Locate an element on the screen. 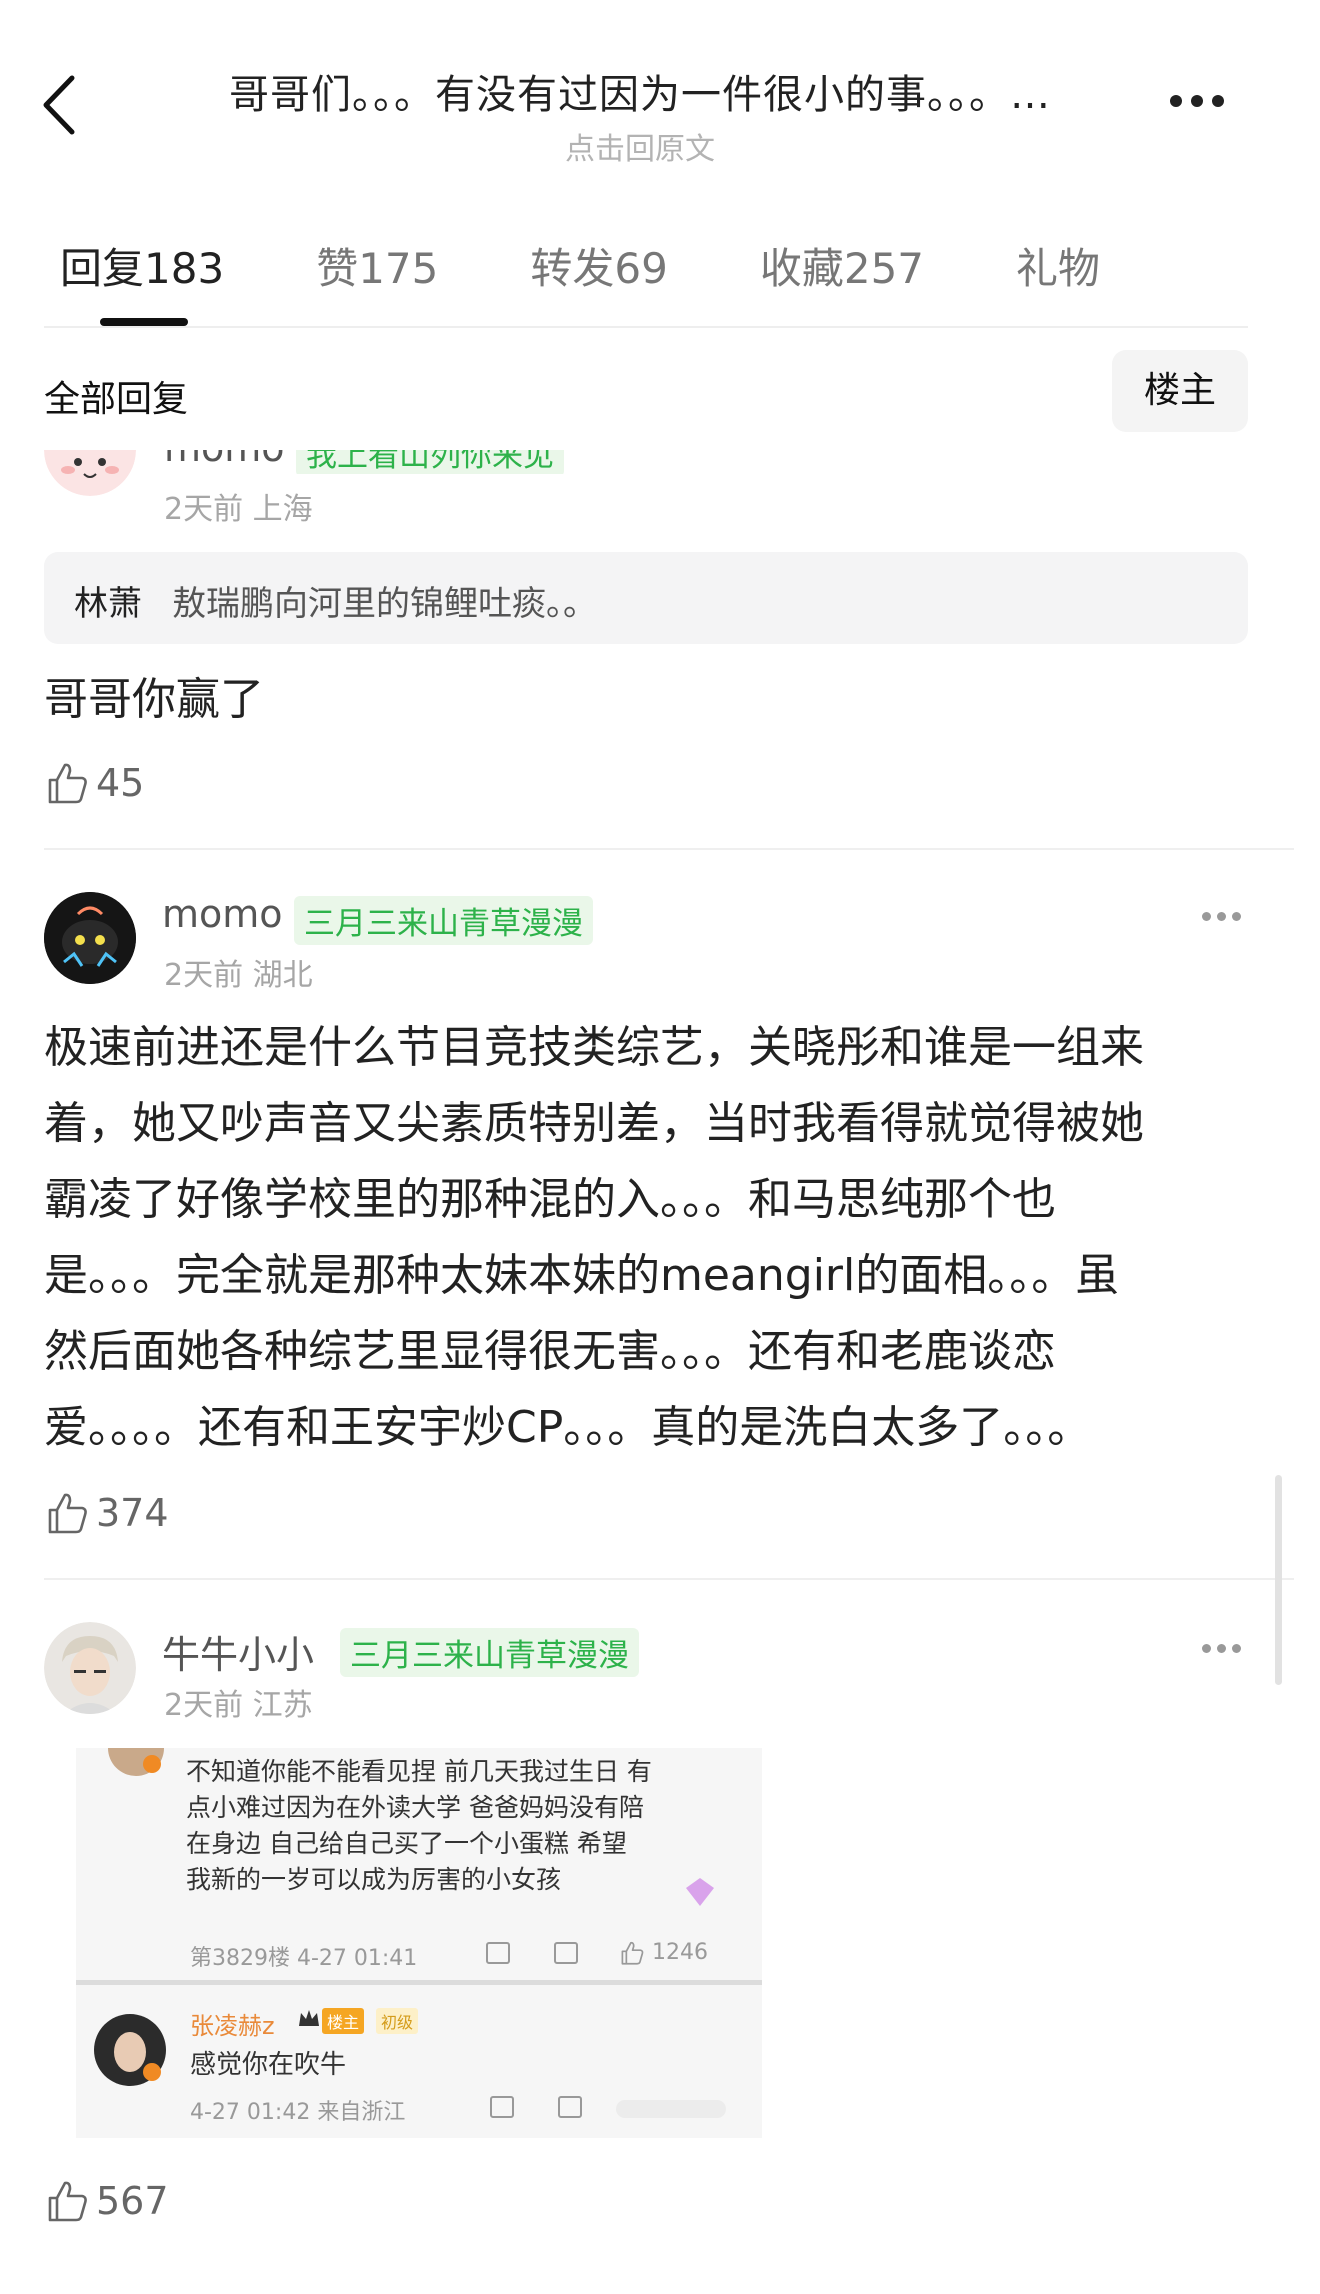 The image size is (1320, 2294). embedded-reply-text: 感觉你在吹牛 is located at coordinates (268, 2065).